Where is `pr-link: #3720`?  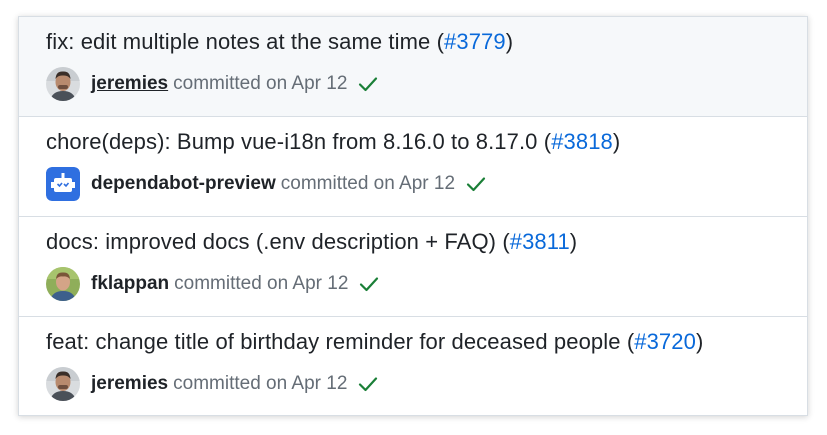 pr-link: #3720 is located at coordinates (665, 341).